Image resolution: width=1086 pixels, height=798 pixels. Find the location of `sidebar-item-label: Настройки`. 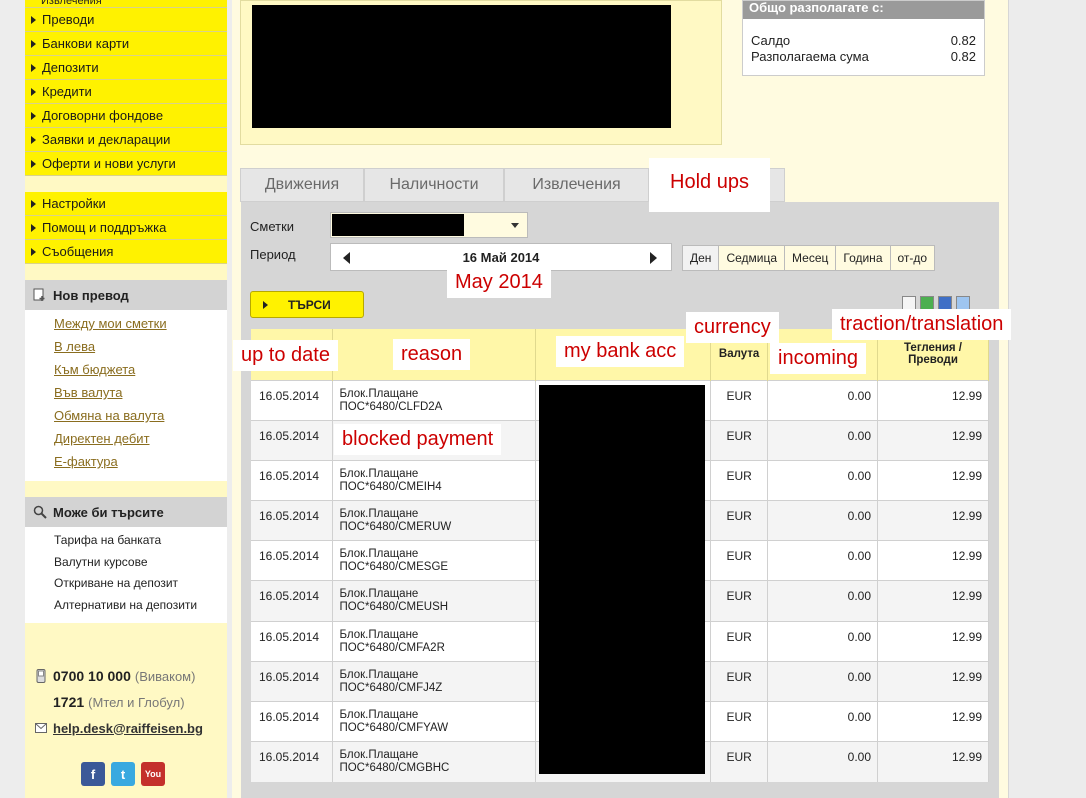

sidebar-item-label: Настройки is located at coordinates (74, 203).